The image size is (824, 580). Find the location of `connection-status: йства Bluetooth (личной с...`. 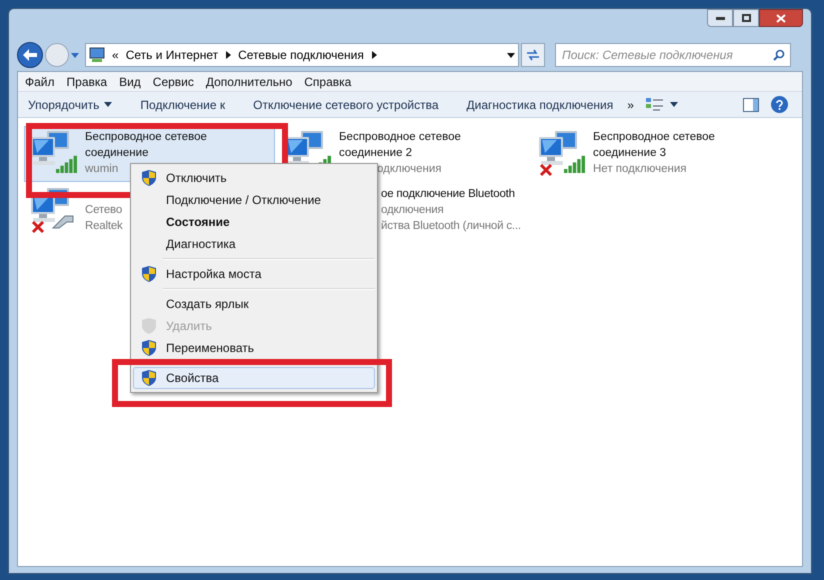

connection-status: йства Bluetooth (личной с... is located at coordinates (451, 226).